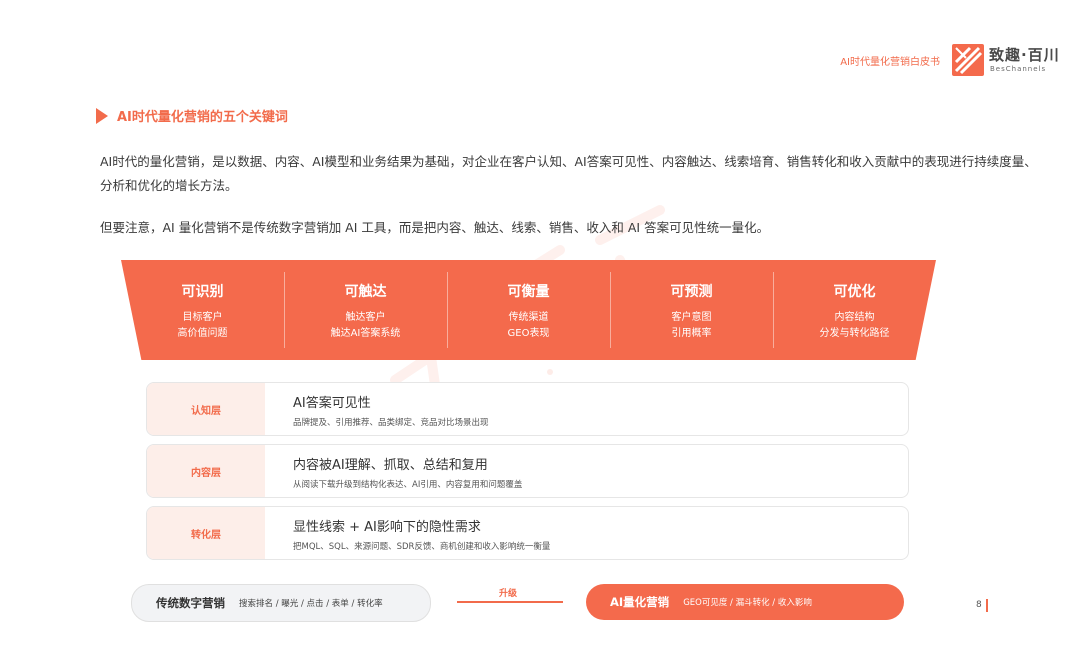  What do you see at coordinates (1018, 69) in the screenshot?
I see `logo-text-en: BesChannels` at bounding box center [1018, 69].